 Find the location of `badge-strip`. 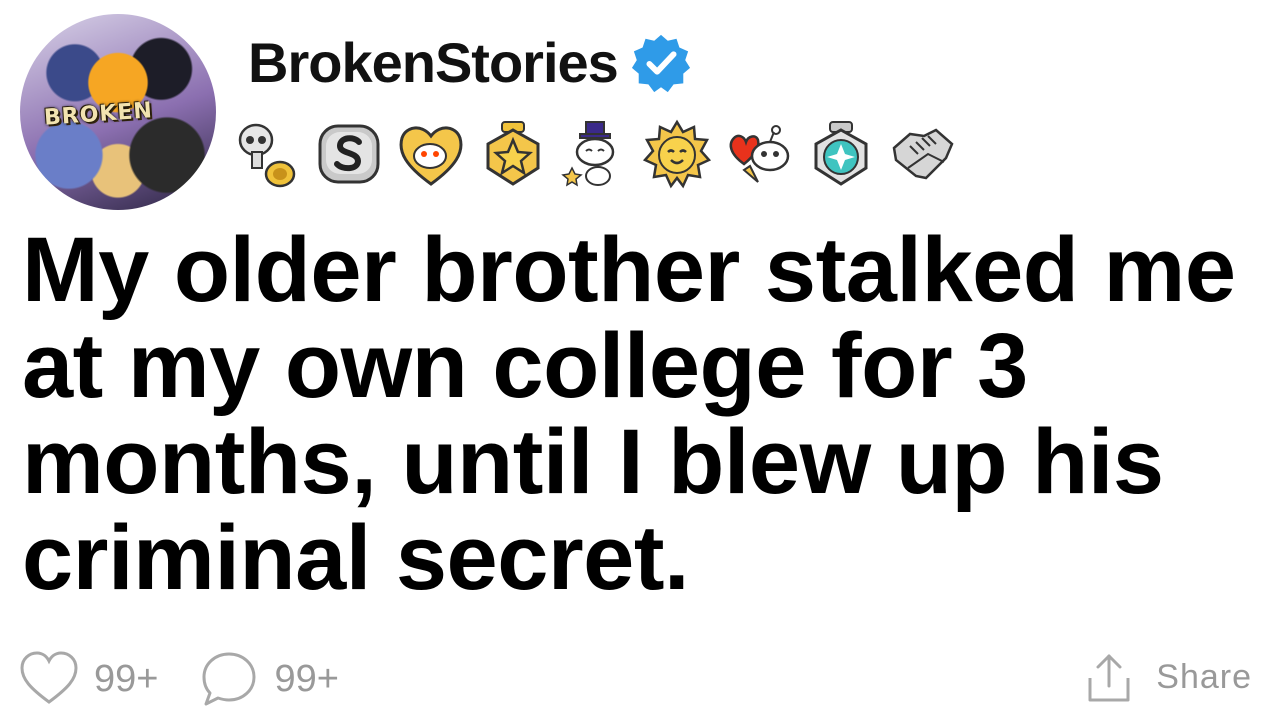

badge-strip is located at coordinates (595, 154).